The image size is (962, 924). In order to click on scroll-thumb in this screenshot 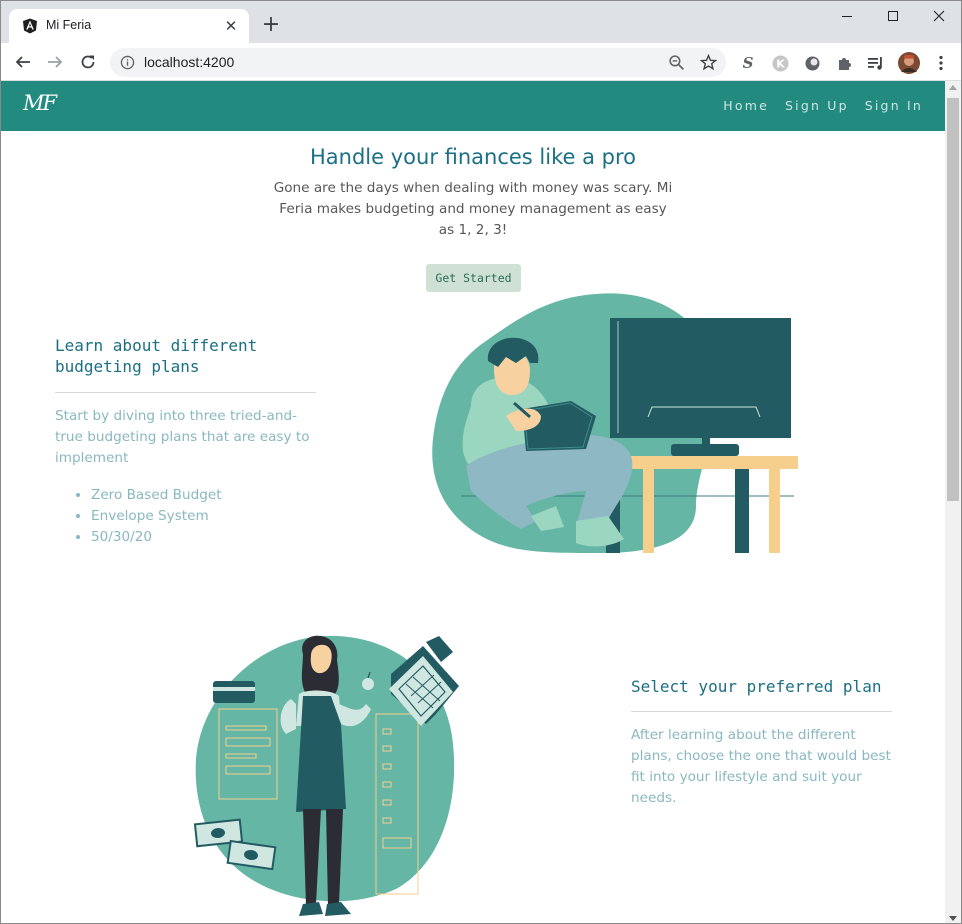, I will do `click(953, 299)`.